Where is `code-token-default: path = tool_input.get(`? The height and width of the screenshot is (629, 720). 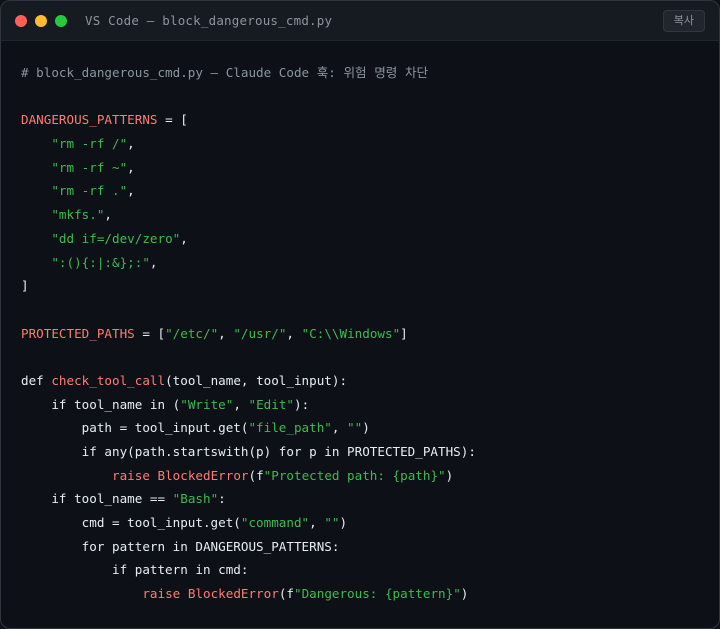 code-token-default: path = tool_input.get( is located at coordinates (135, 428).